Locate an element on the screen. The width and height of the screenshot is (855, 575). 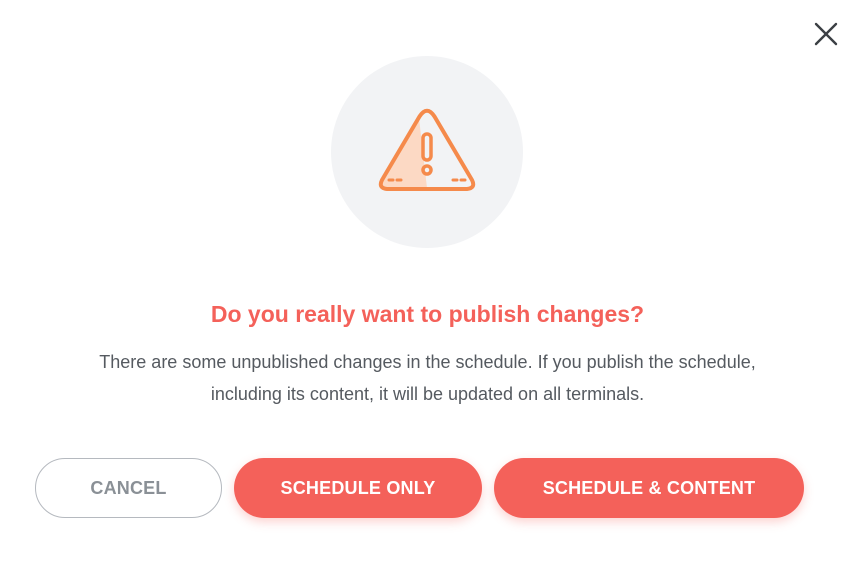
warning-triangle-icon is located at coordinates (427, 149).